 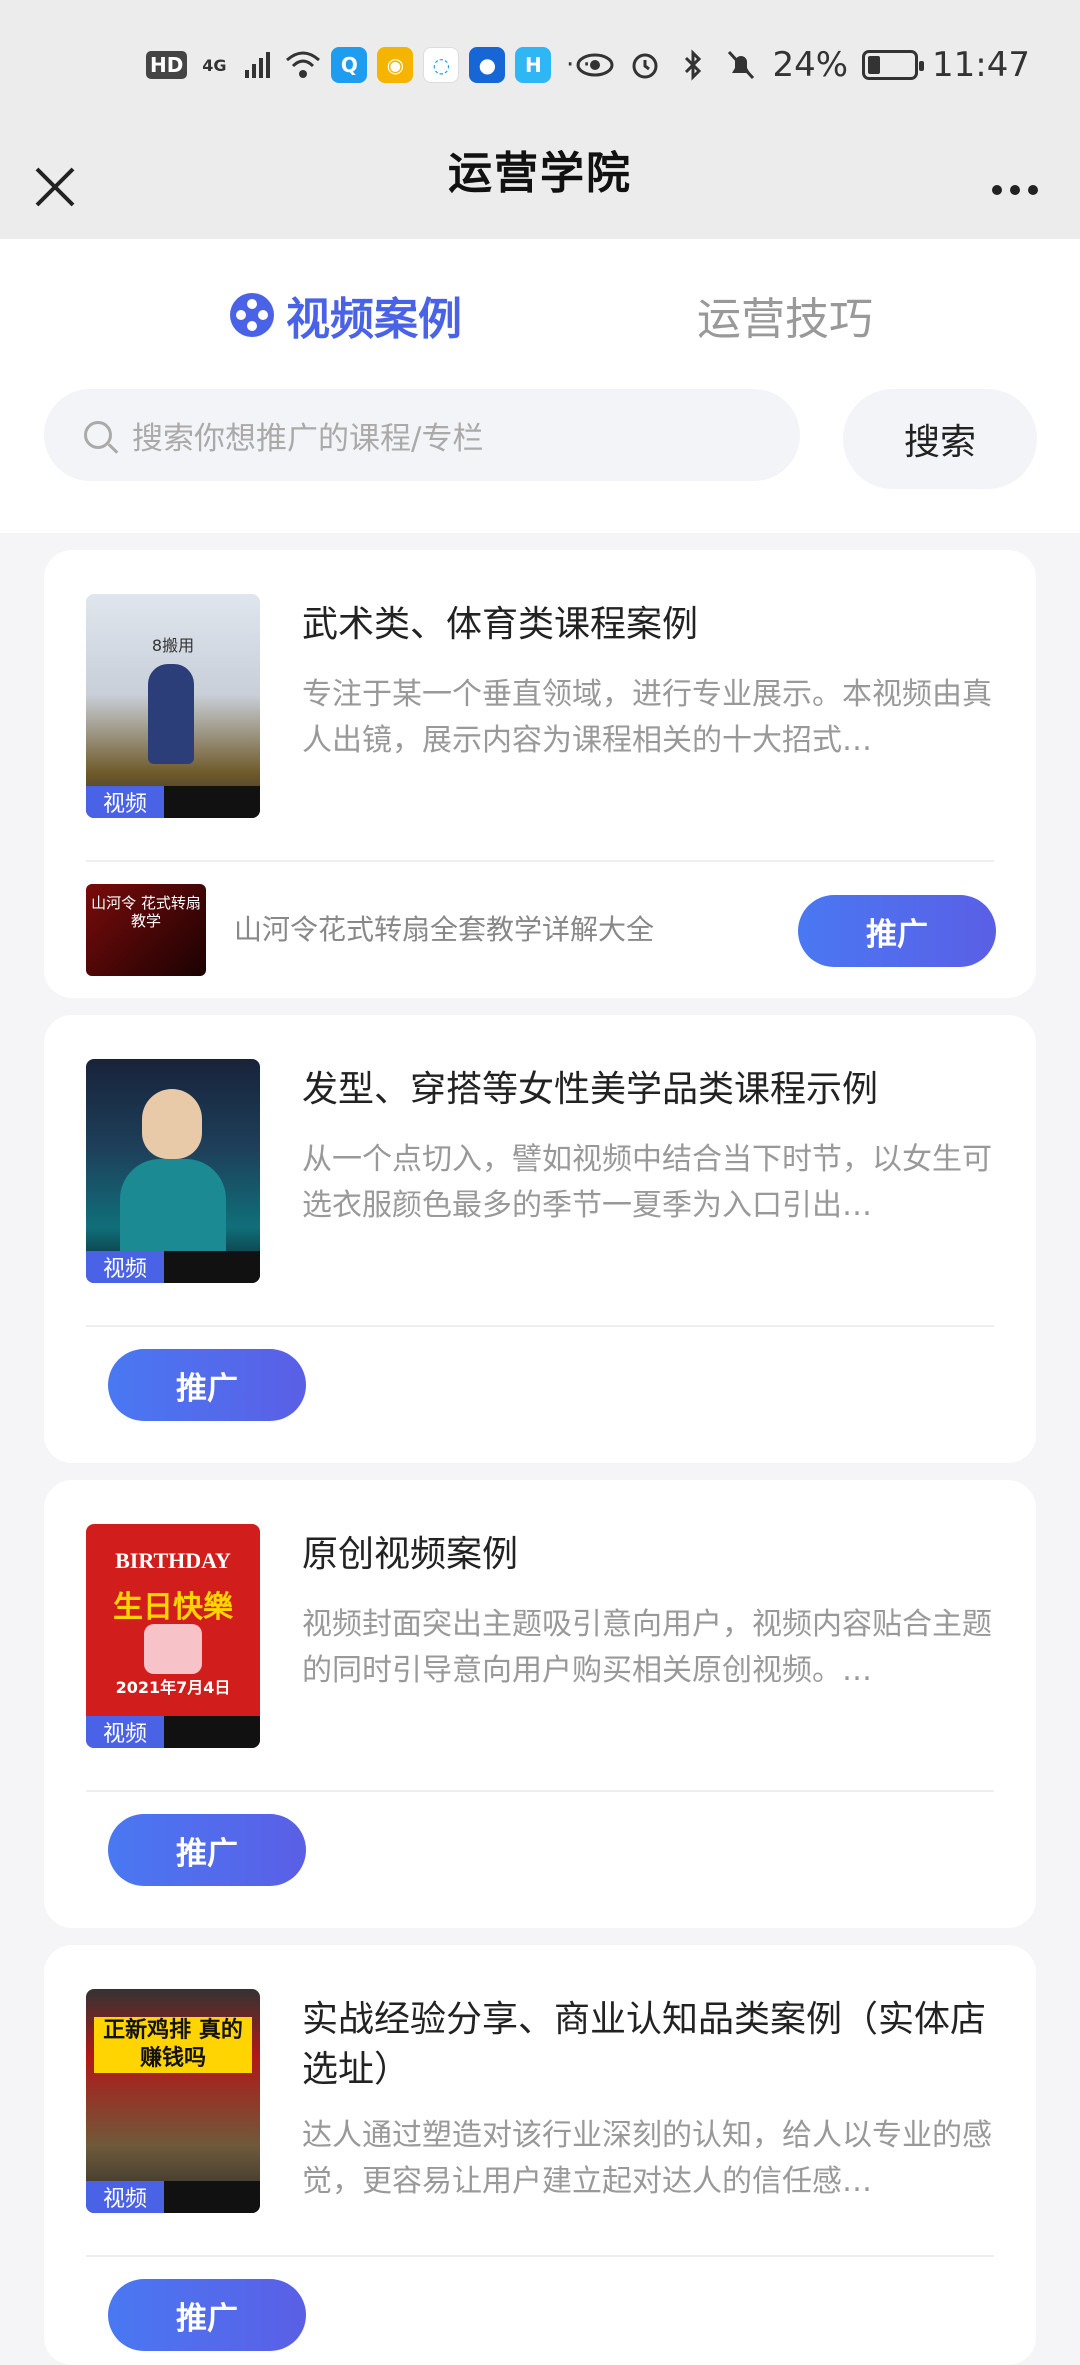 I want to click on tab-label: 运营技巧, so click(x=785, y=319).